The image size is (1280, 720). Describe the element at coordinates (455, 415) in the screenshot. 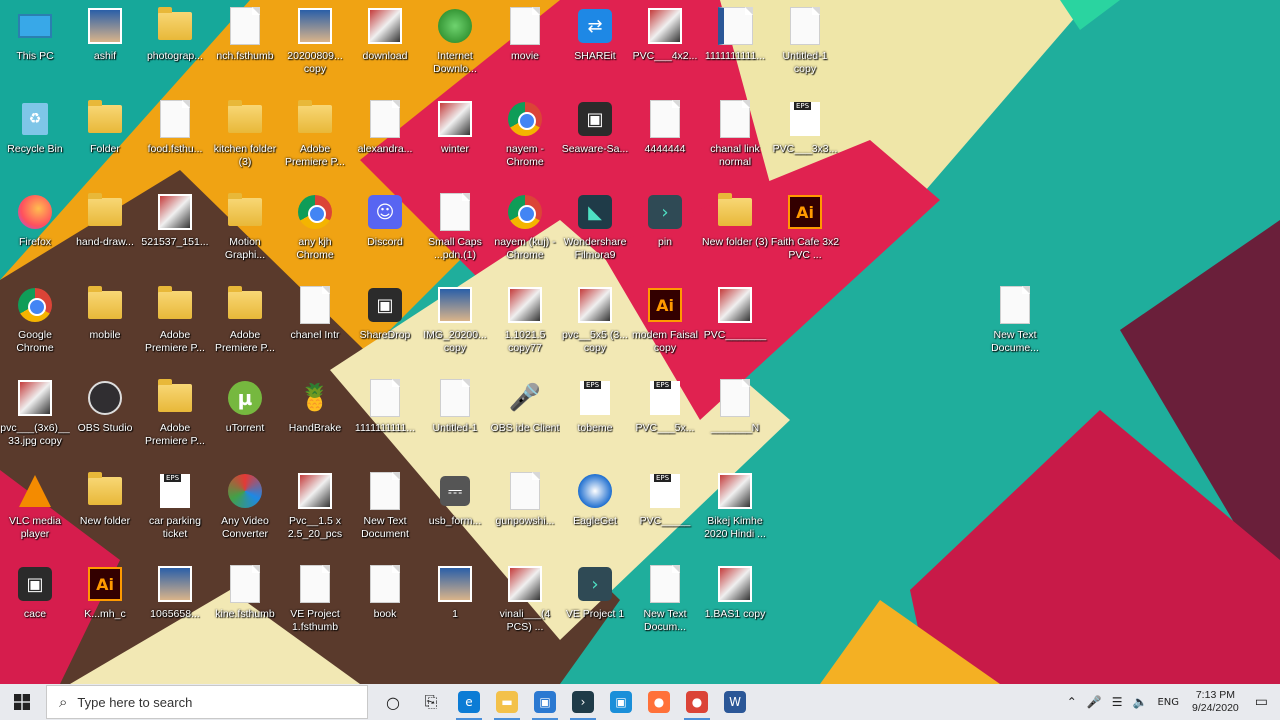

I see `desktop-icon: Untitled-1` at that location.